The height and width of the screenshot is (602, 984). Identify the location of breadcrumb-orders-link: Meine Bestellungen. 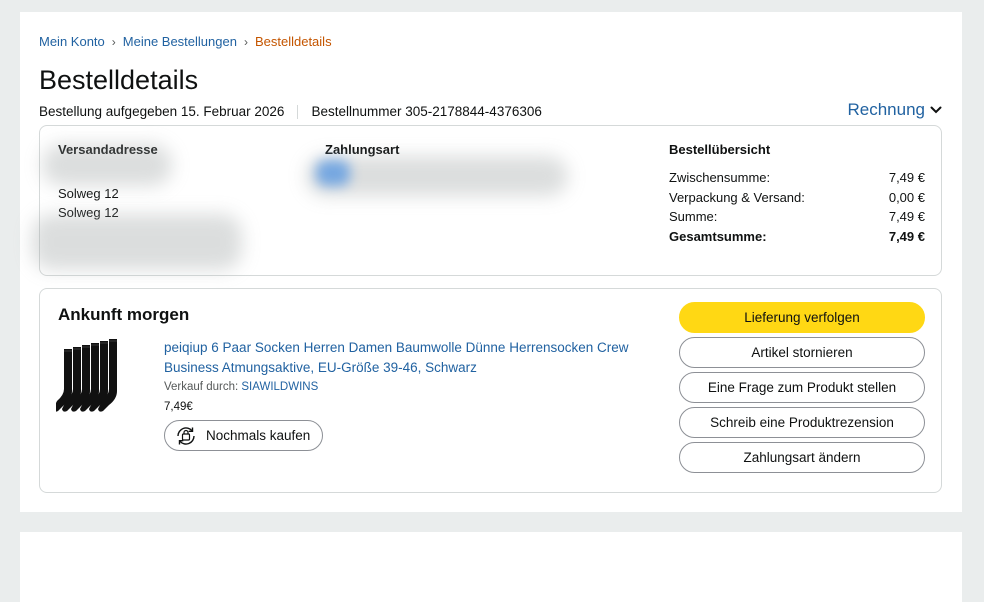
(180, 41).